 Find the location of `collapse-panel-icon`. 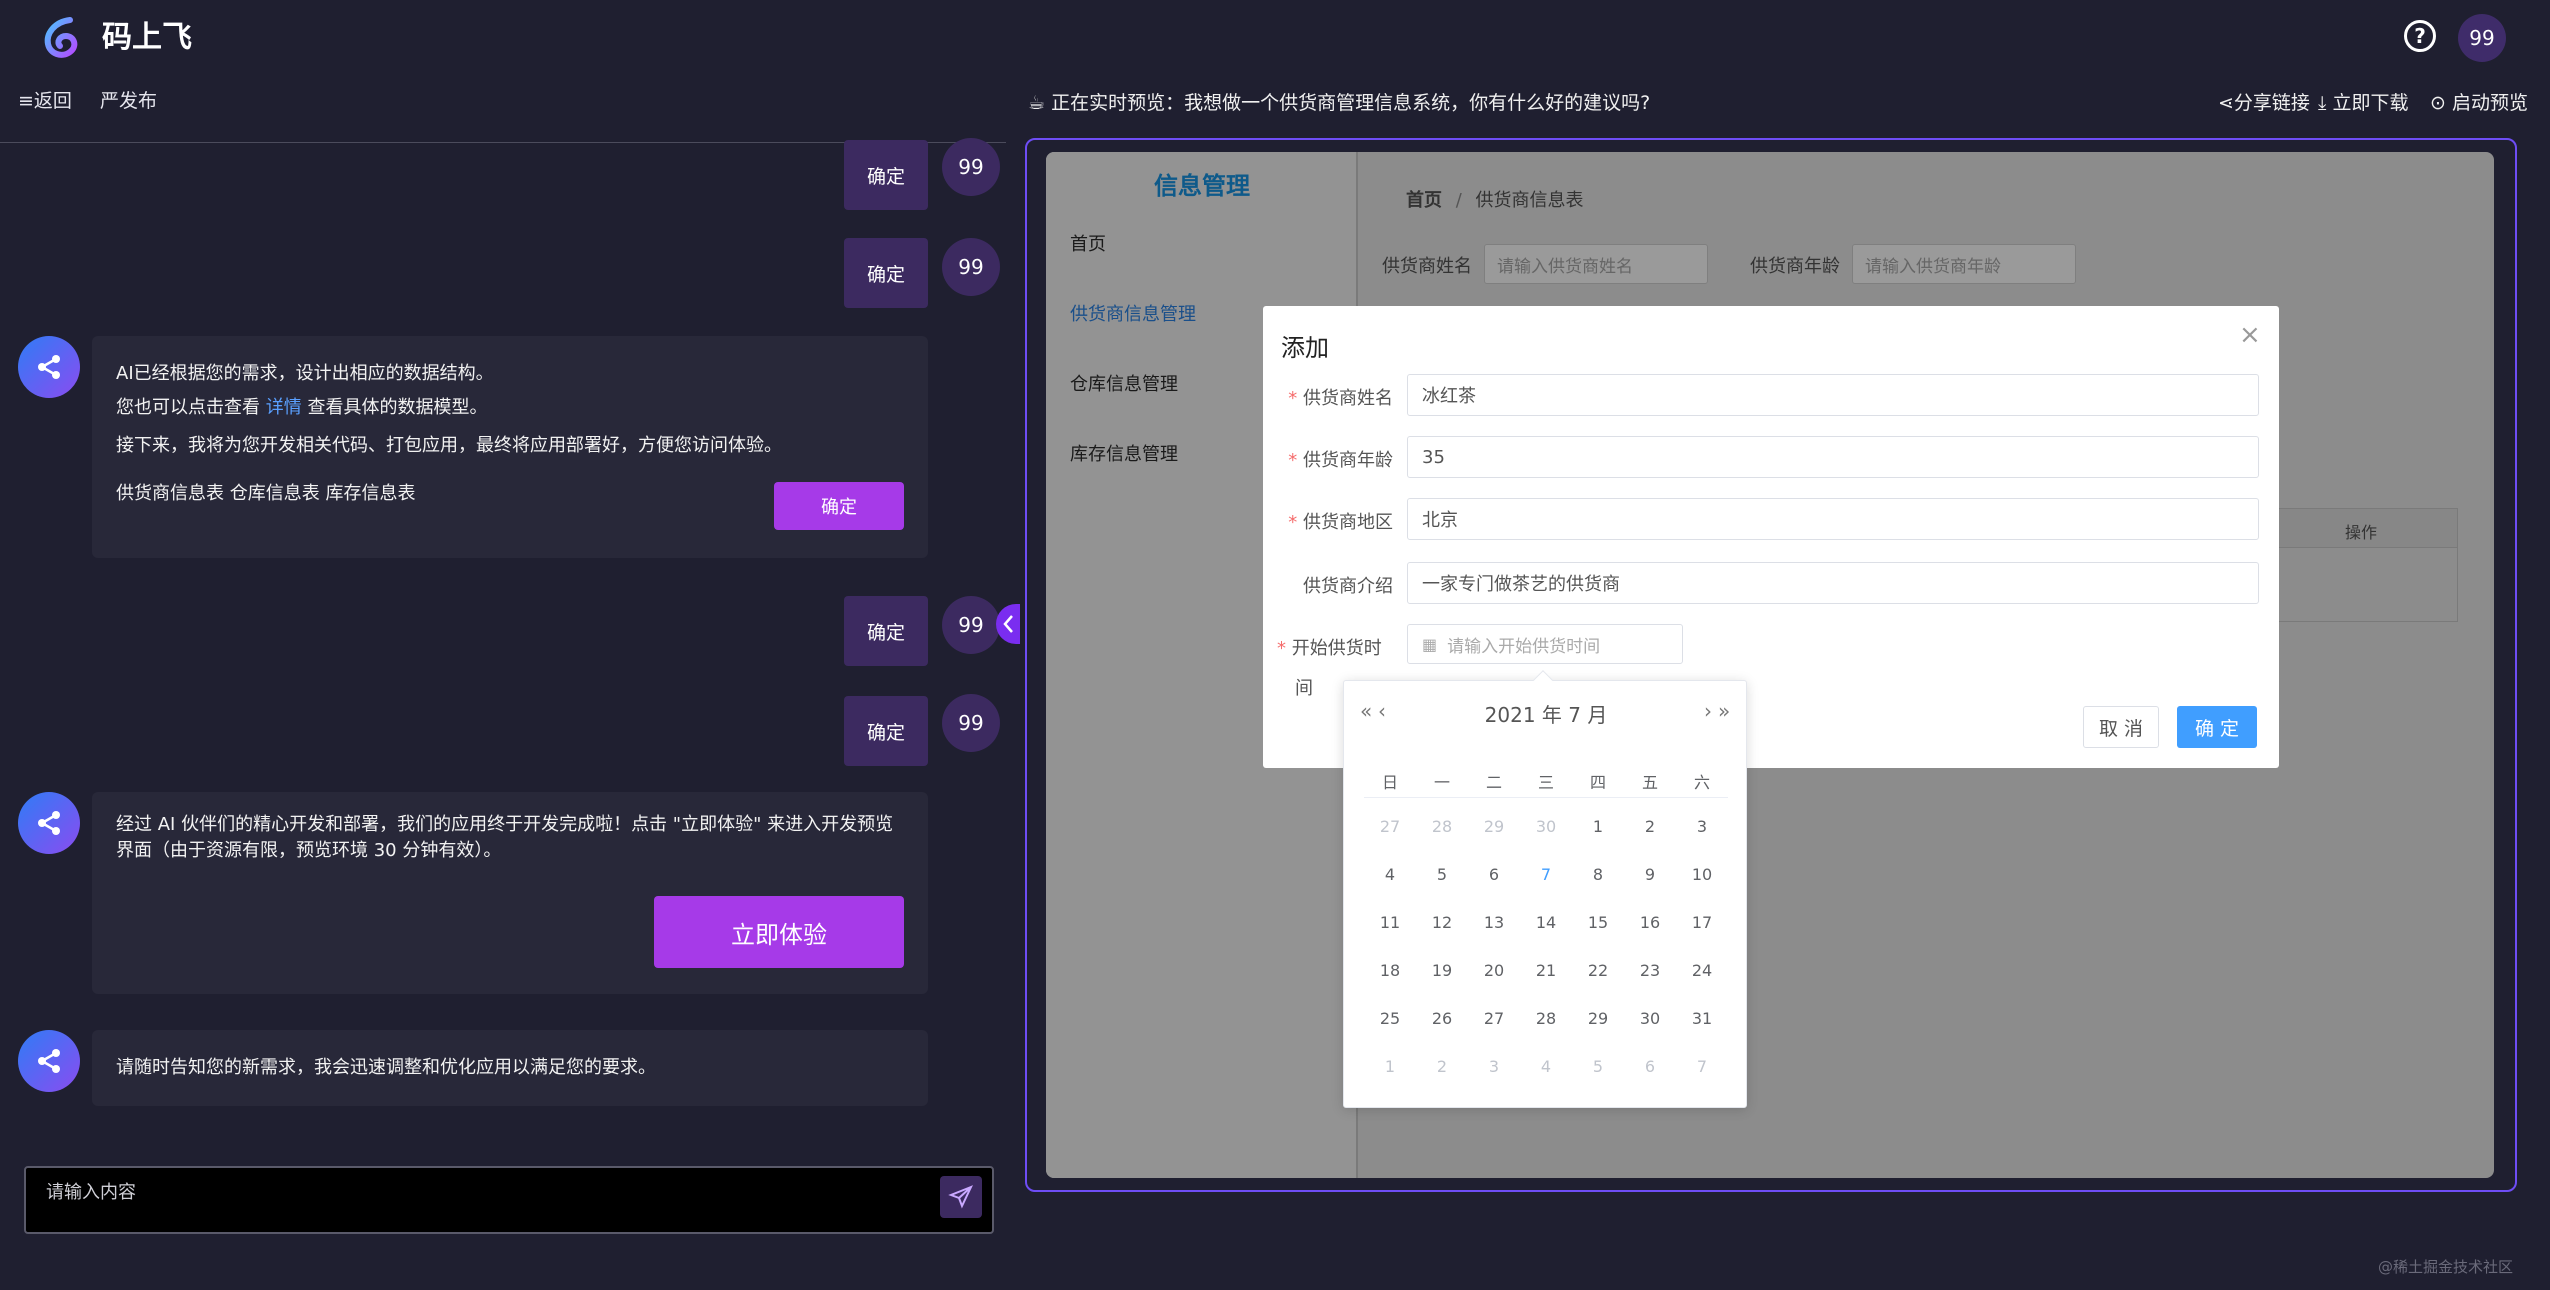

collapse-panel-icon is located at coordinates (1008, 624).